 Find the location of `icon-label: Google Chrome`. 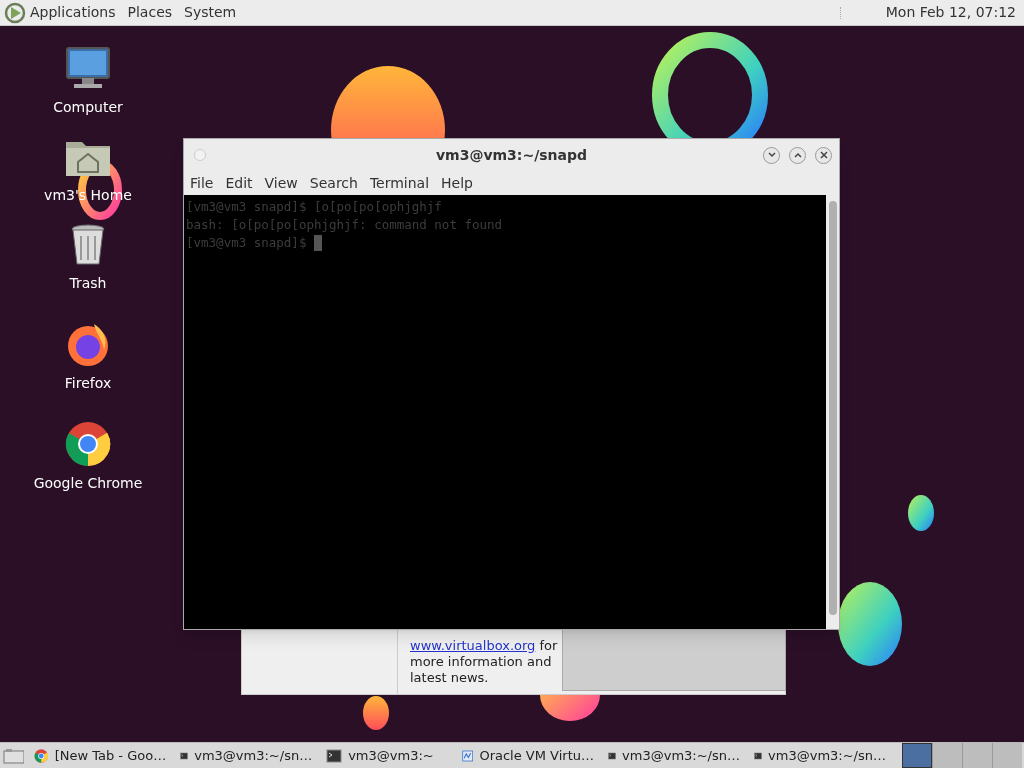

icon-label: Google Chrome is located at coordinates (88, 483).